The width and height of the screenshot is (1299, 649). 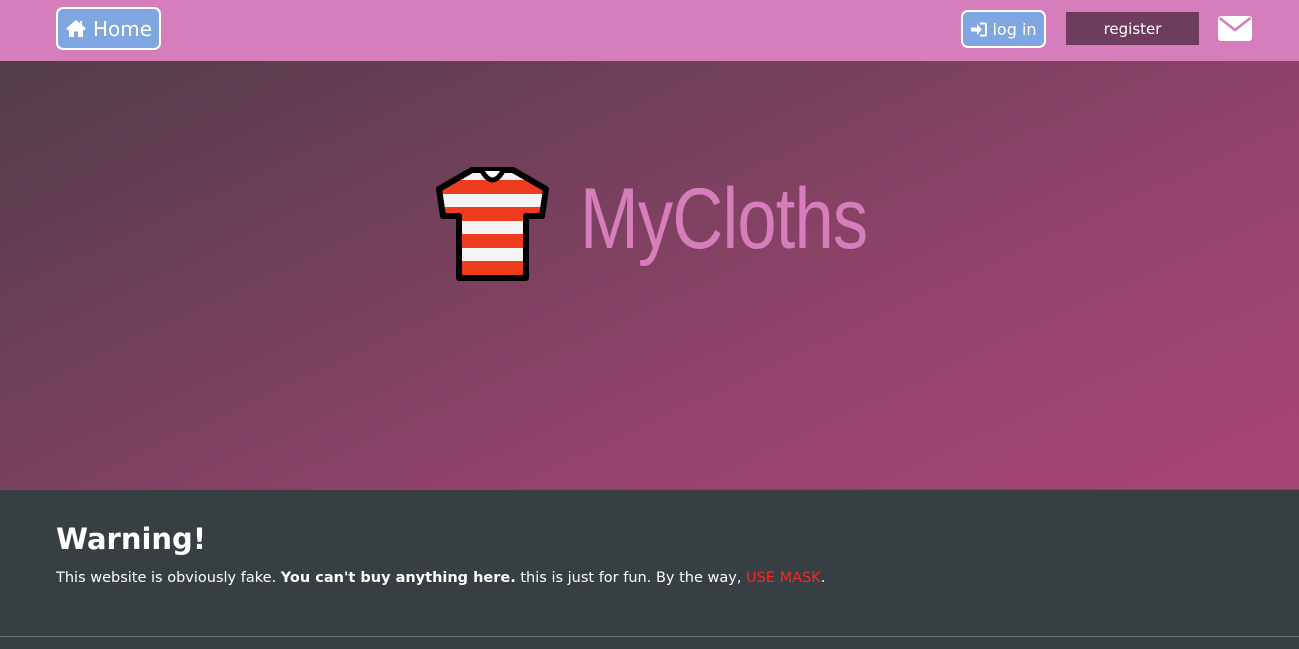 I want to click on brand-title: MyCloths, so click(x=724, y=219).